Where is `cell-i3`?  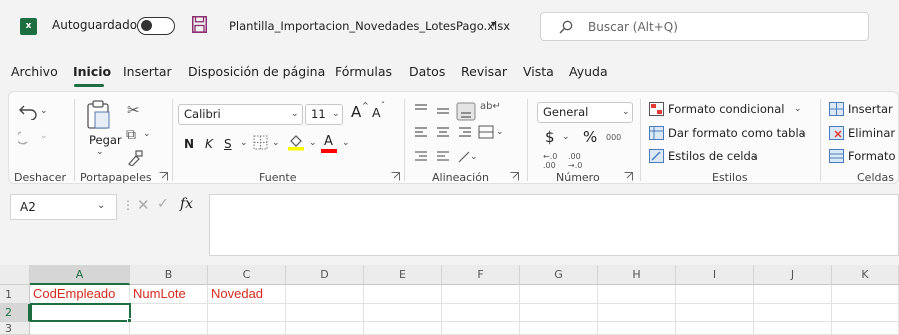
cell-i3 is located at coordinates (715, 328).